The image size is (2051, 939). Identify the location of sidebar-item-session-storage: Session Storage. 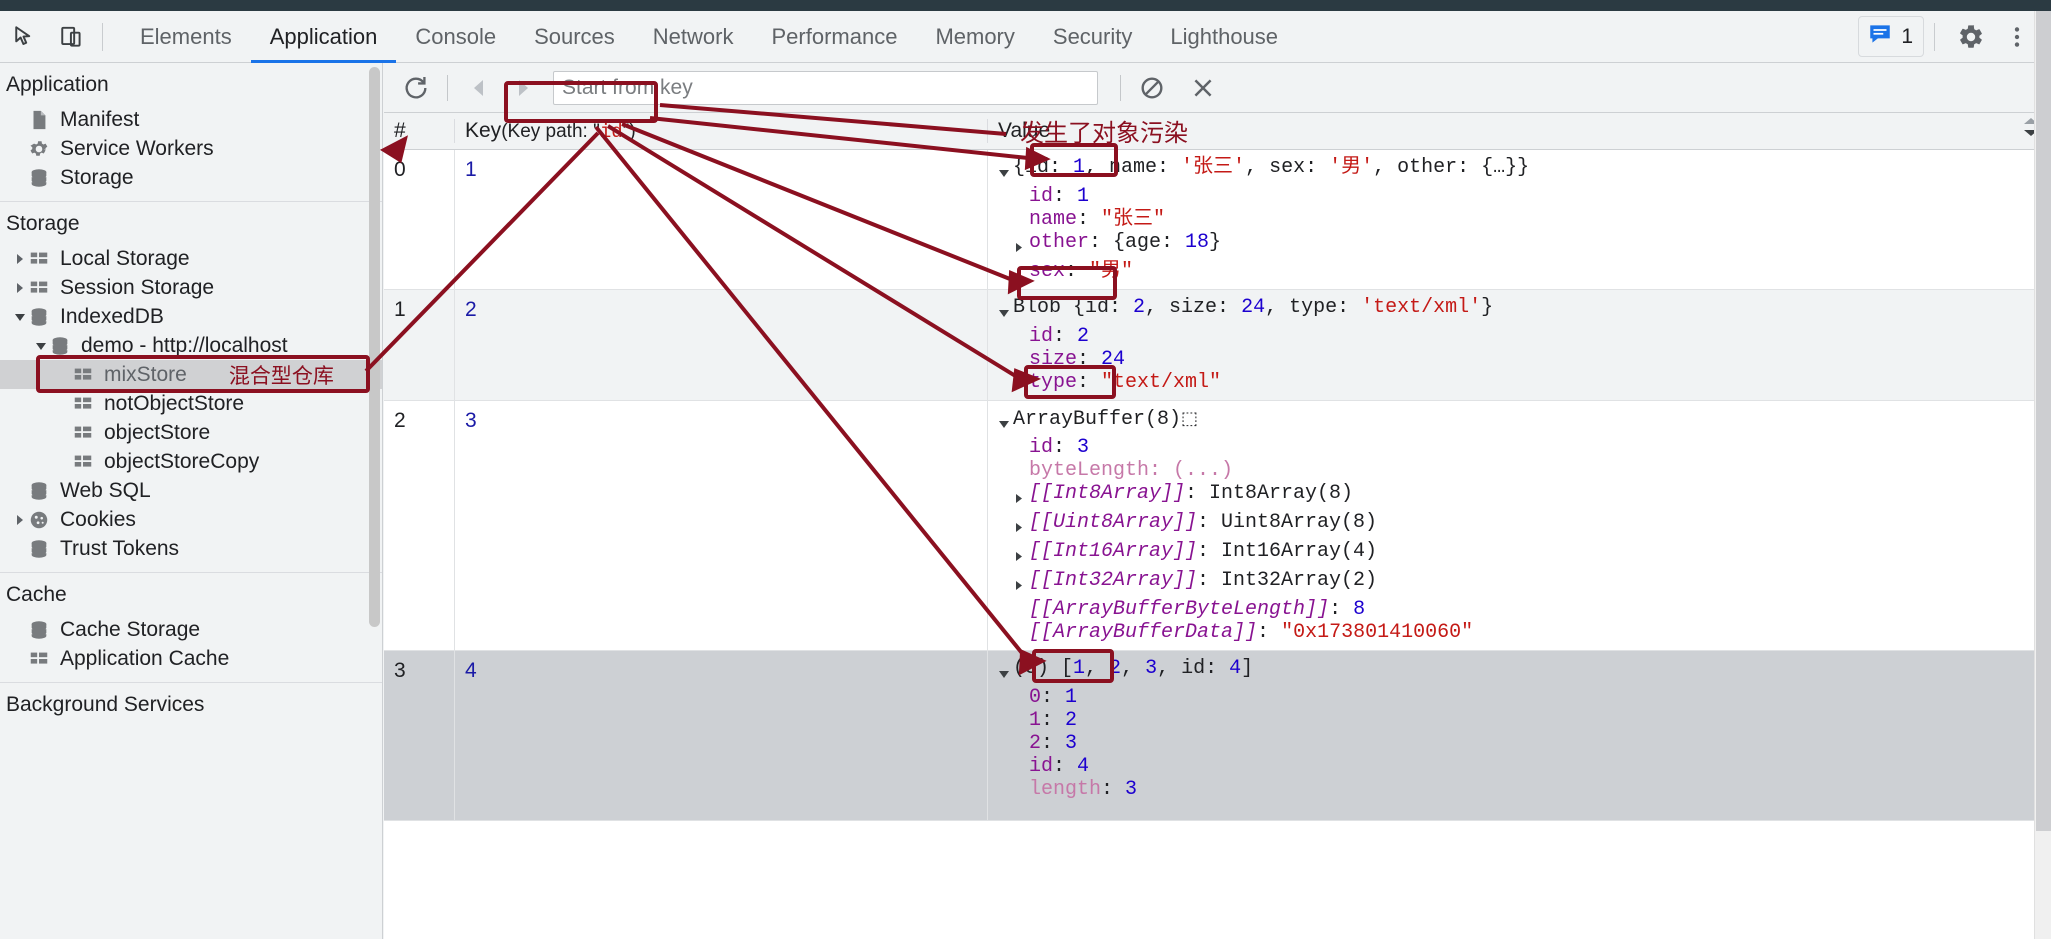
(191, 287).